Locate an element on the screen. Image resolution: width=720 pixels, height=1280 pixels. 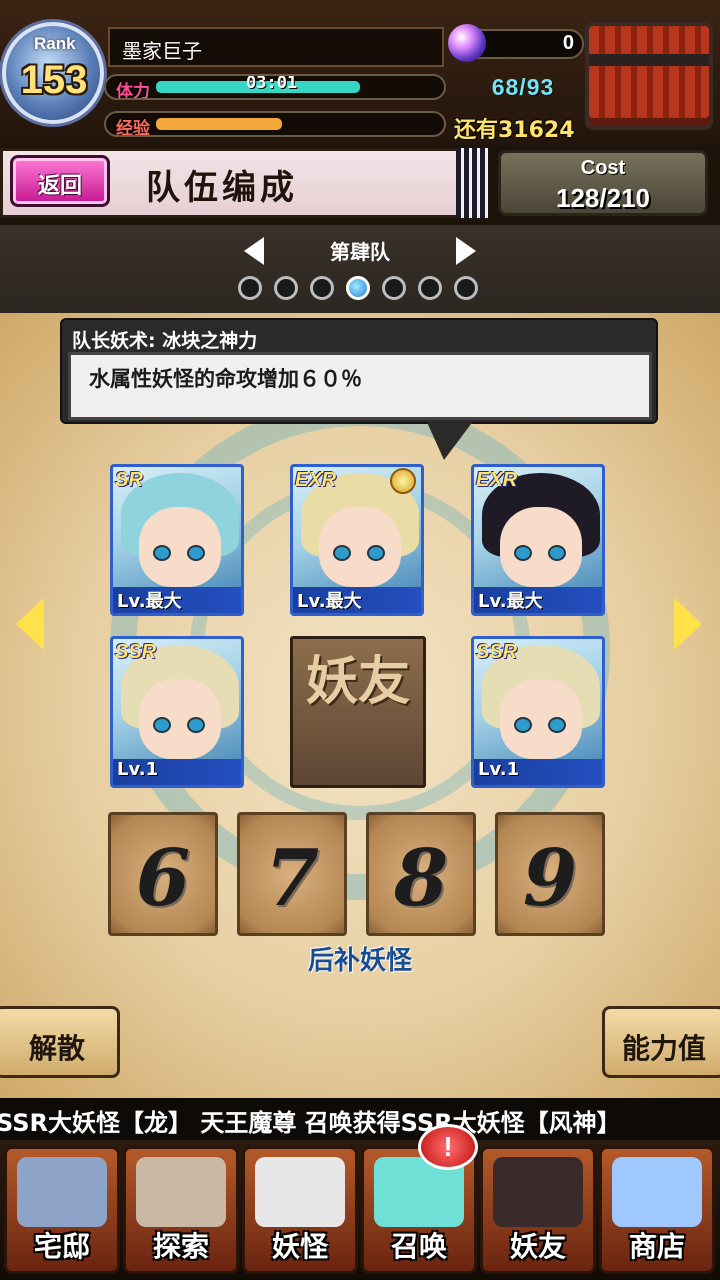
cost-box: Cost 128/210 is located at coordinates (603, 183).